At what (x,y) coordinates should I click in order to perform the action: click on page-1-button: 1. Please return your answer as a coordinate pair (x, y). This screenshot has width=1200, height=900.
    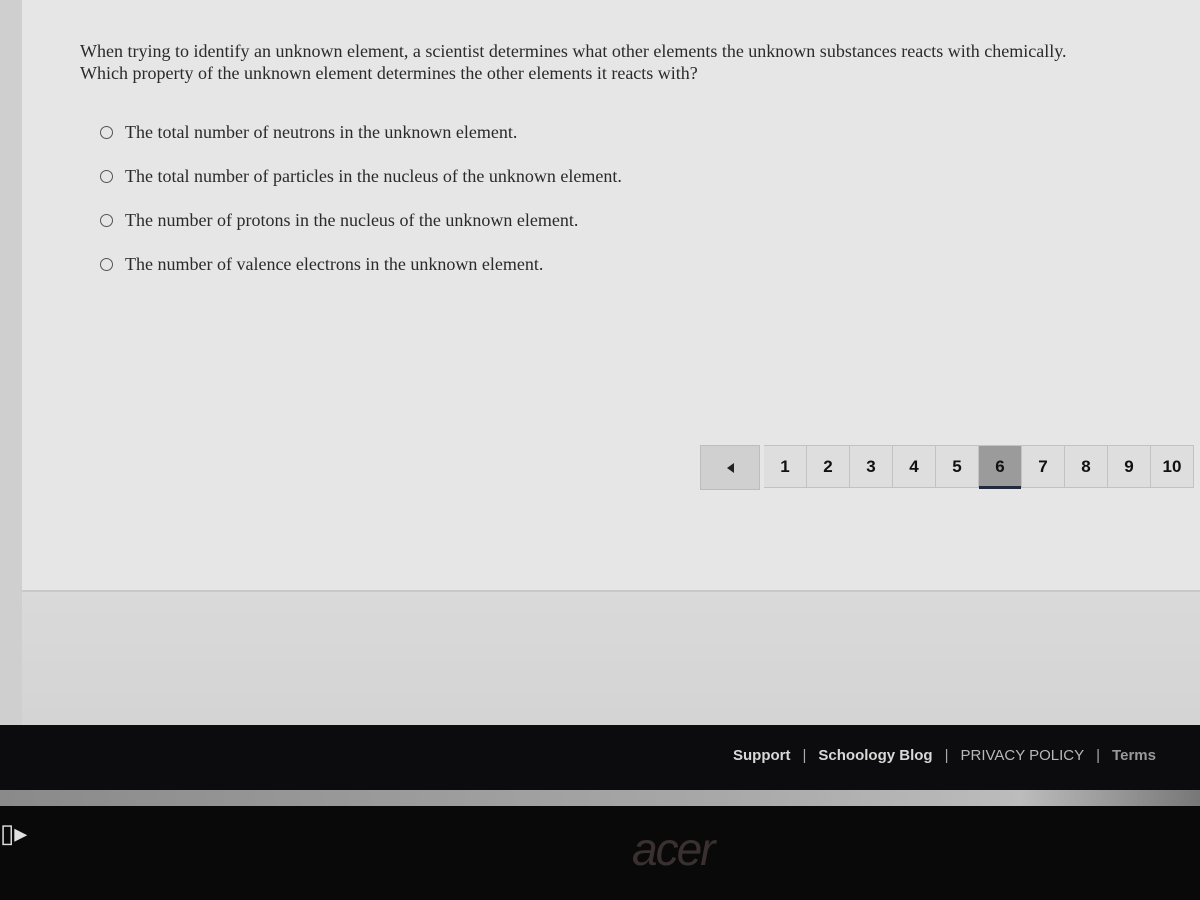
    Looking at the image, I should click on (785, 466).